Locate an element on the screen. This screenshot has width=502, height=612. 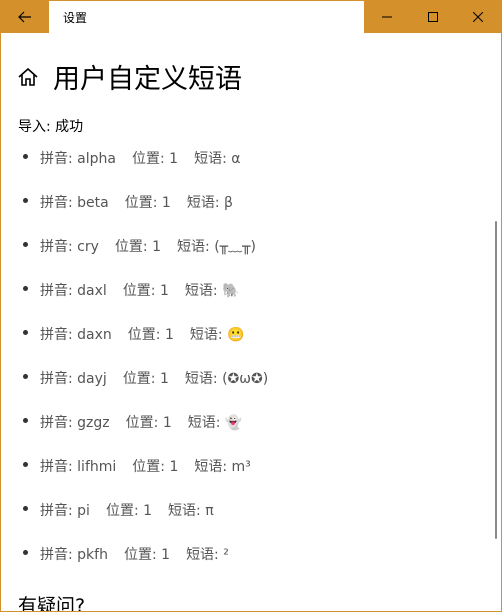
list-item: 拼音: lifhmi 位置: 1 短语: m³ is located at coordinates (241, 472).